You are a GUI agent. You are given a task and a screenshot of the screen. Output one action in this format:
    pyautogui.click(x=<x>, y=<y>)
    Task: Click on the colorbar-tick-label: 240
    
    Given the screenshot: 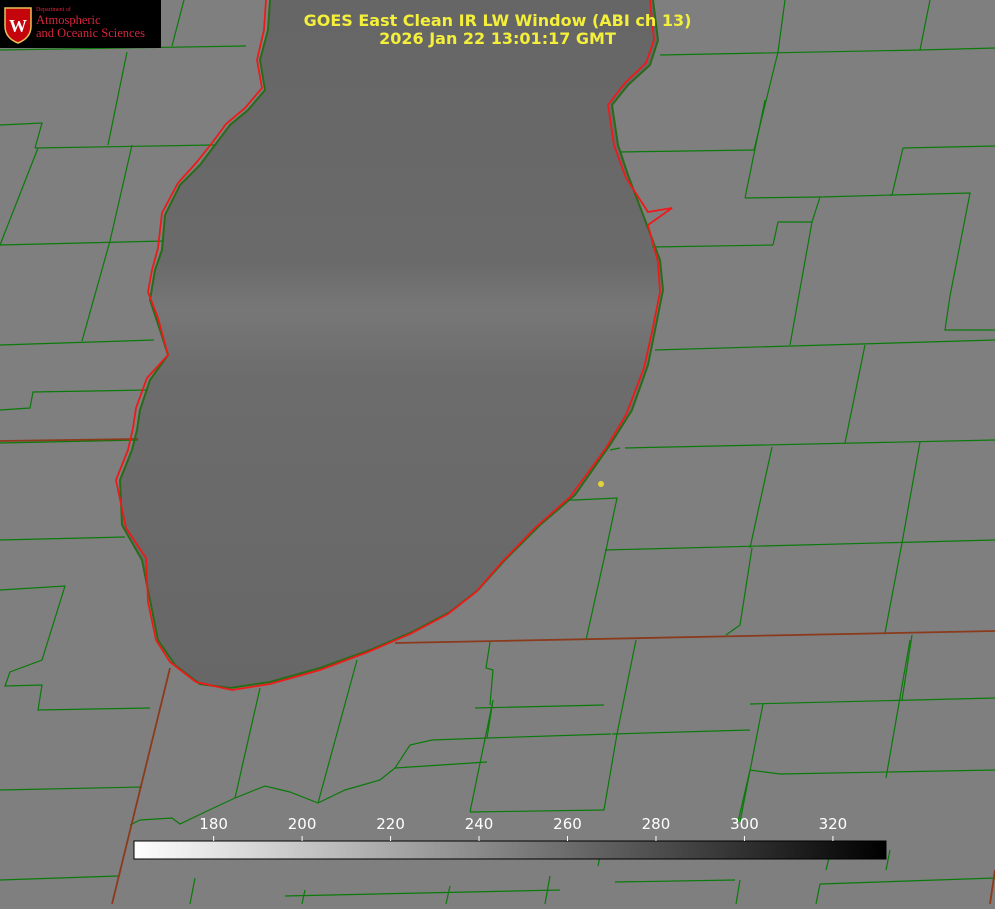 What is the action you would take?
    pyautogui.click(x=479, y=824)
    